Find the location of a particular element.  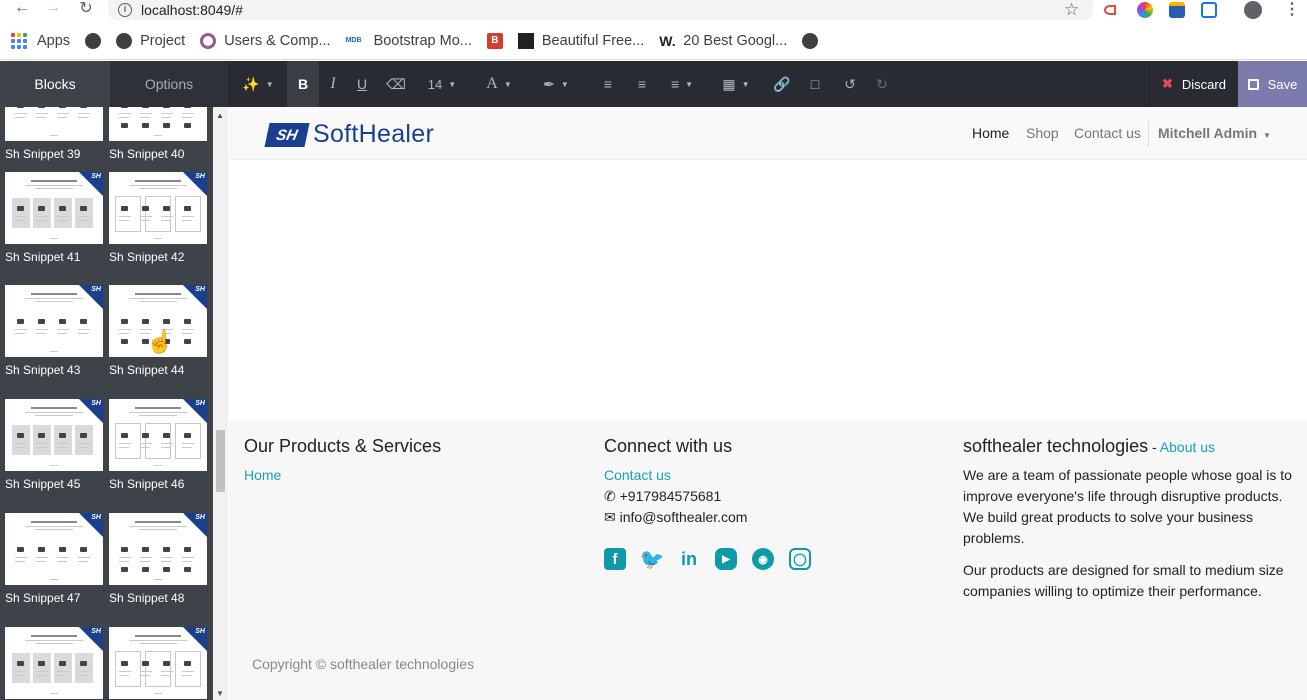

extension-window-icon is located at coordinates (1177, 10).